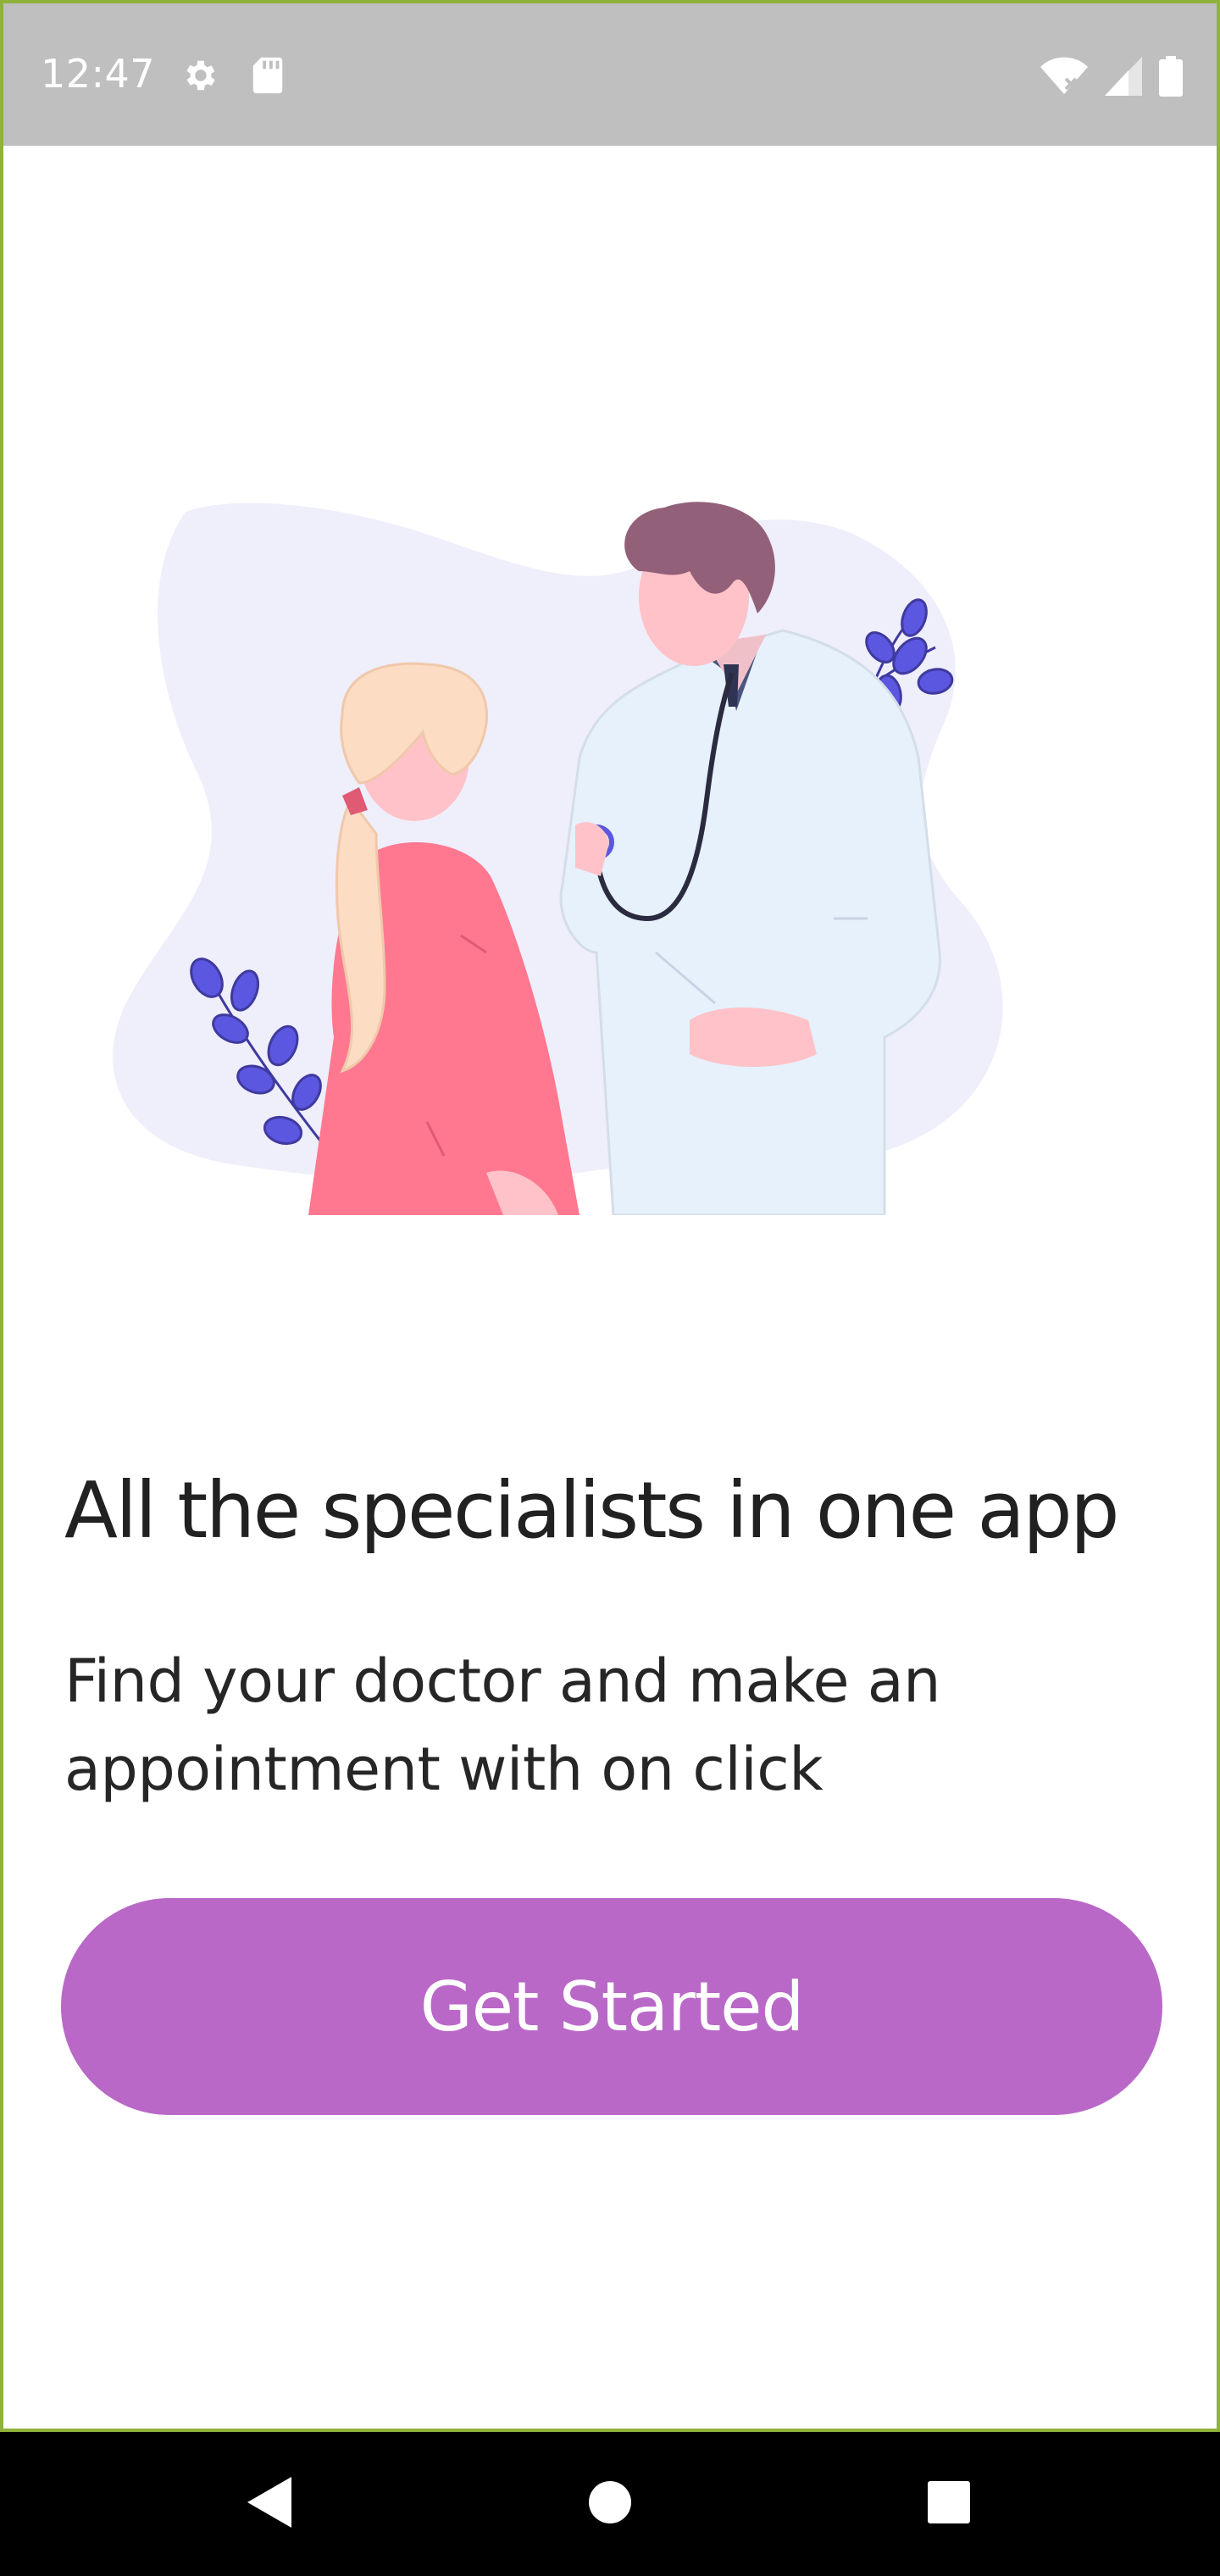 The image size is (1220, 2576). I want to click on status-bar: 12:47, so click(610, 74).